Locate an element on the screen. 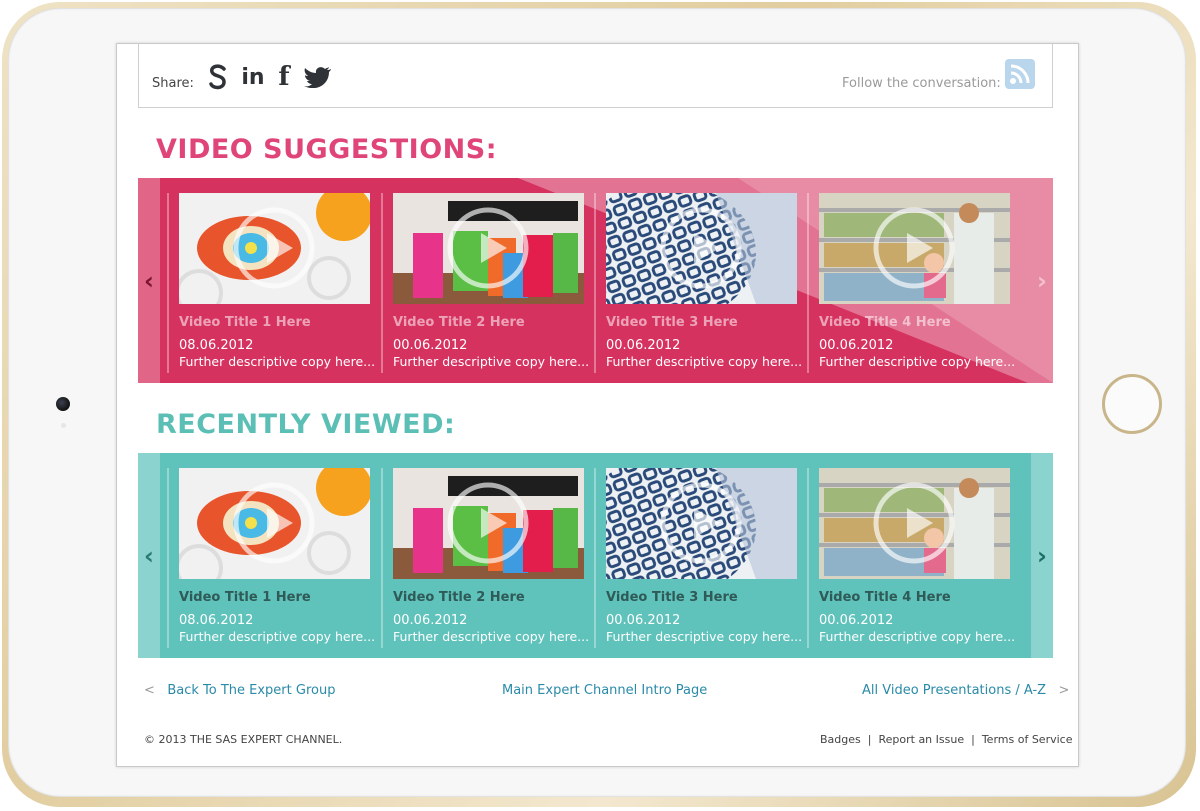 The height and width of the screenshot is (811, 1200). all-video-presentations-link: All Video Presentations / A-Z > is located at coordinates (965, 690).